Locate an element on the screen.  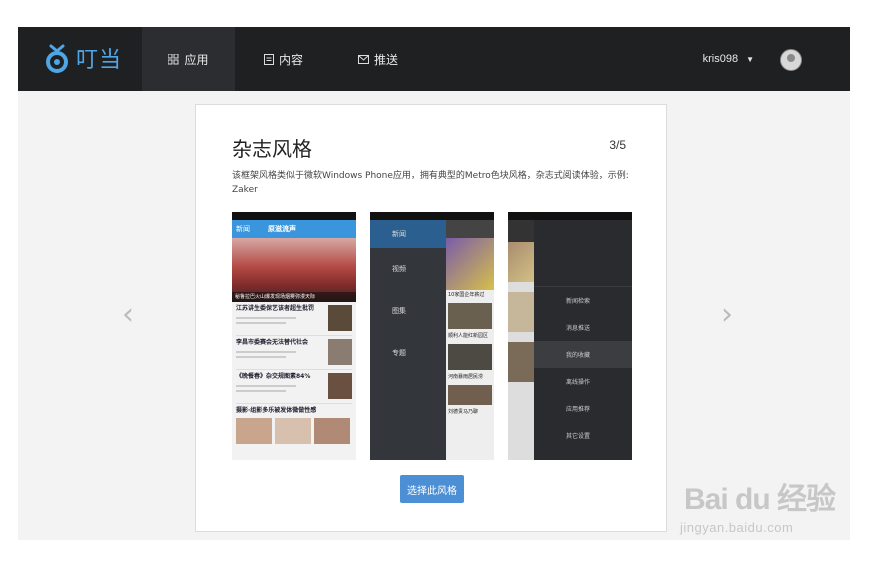
brand-logo: 叮当 is located at coordinates (83, 58).